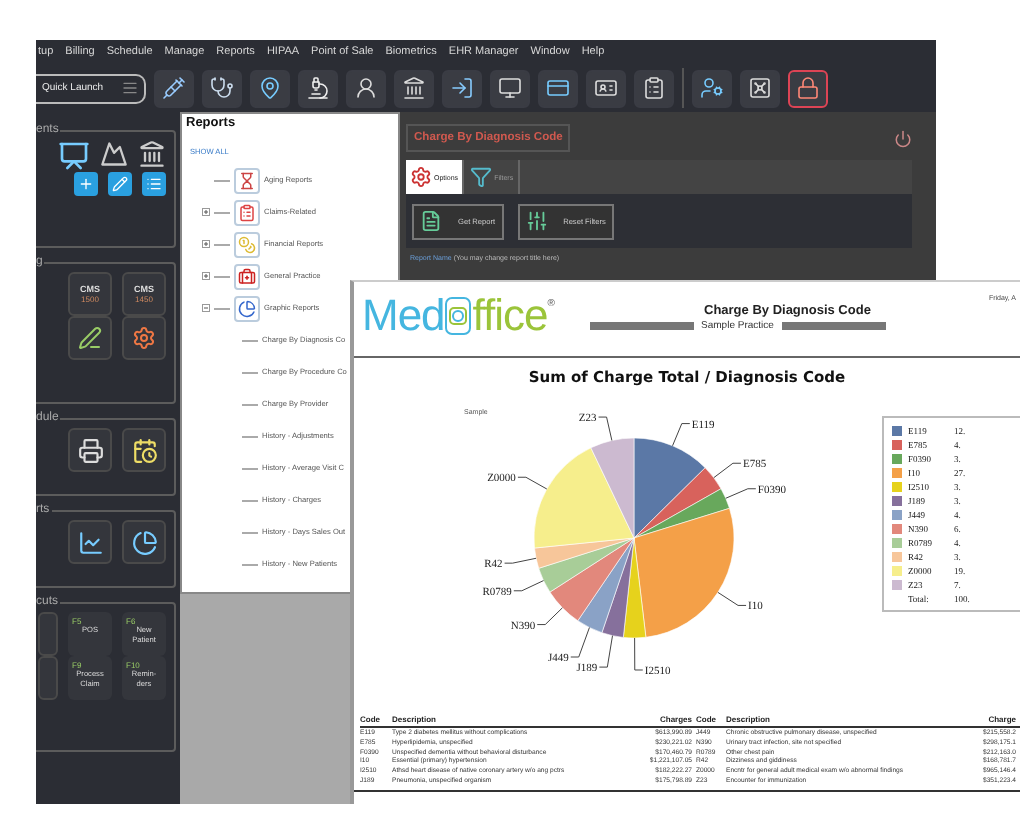  Describe the element at coordinates (421, 177) in the screenshot. I see `chart-gear-icon` at that location.